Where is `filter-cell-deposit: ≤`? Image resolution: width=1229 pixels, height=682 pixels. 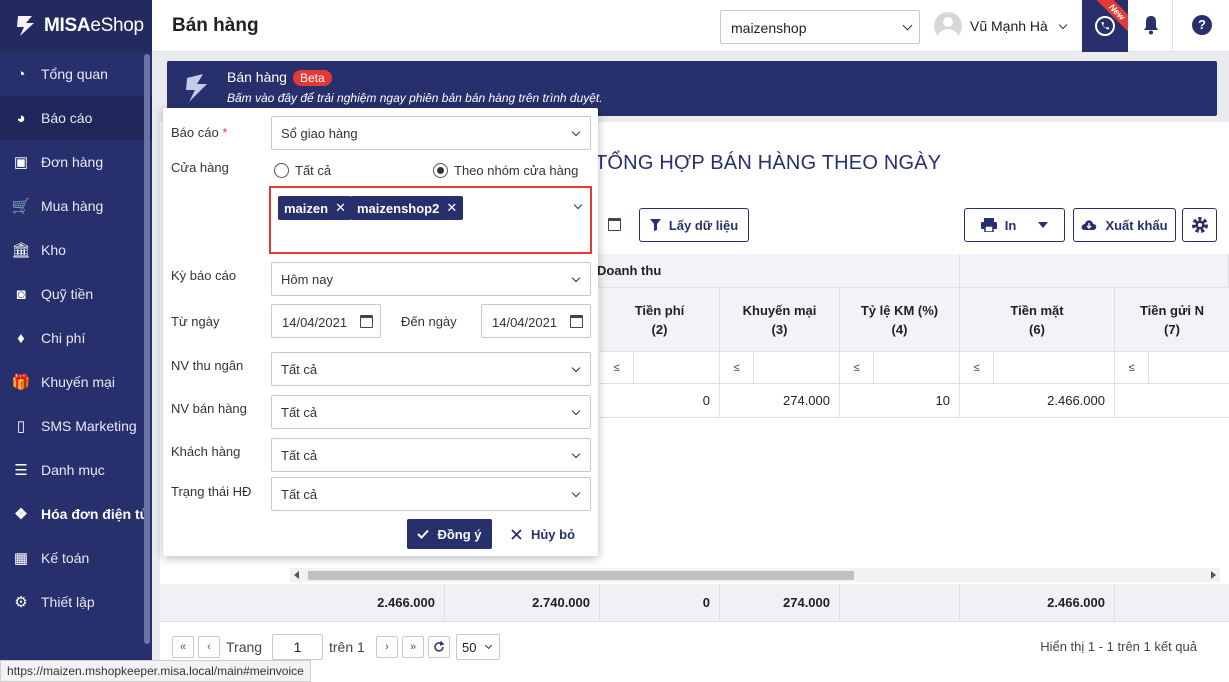
filter-cell-deposit: ≤ is located at coordinates (1172, 368).